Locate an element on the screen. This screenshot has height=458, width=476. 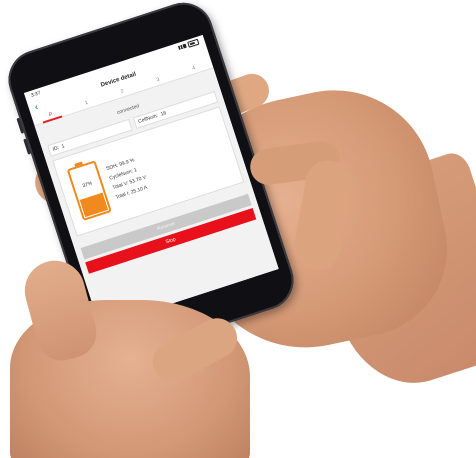
back-arrow-icon: ‹ is located at coordinates (39, 105).